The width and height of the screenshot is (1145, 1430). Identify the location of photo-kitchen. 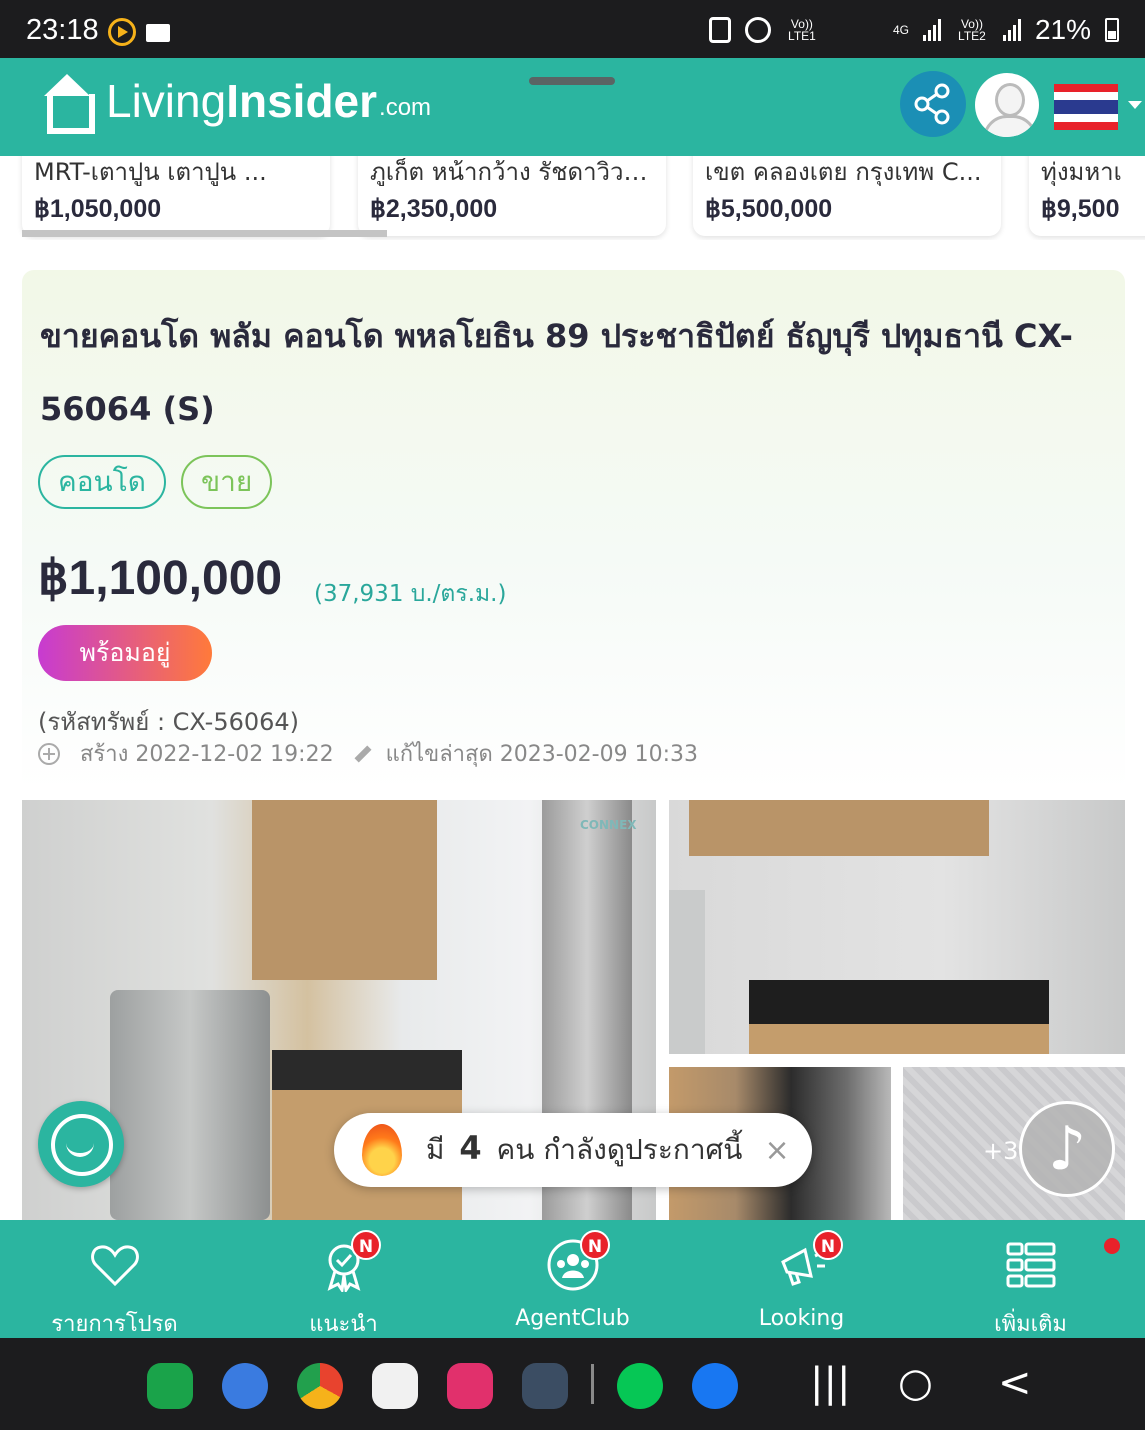
(897, 927).